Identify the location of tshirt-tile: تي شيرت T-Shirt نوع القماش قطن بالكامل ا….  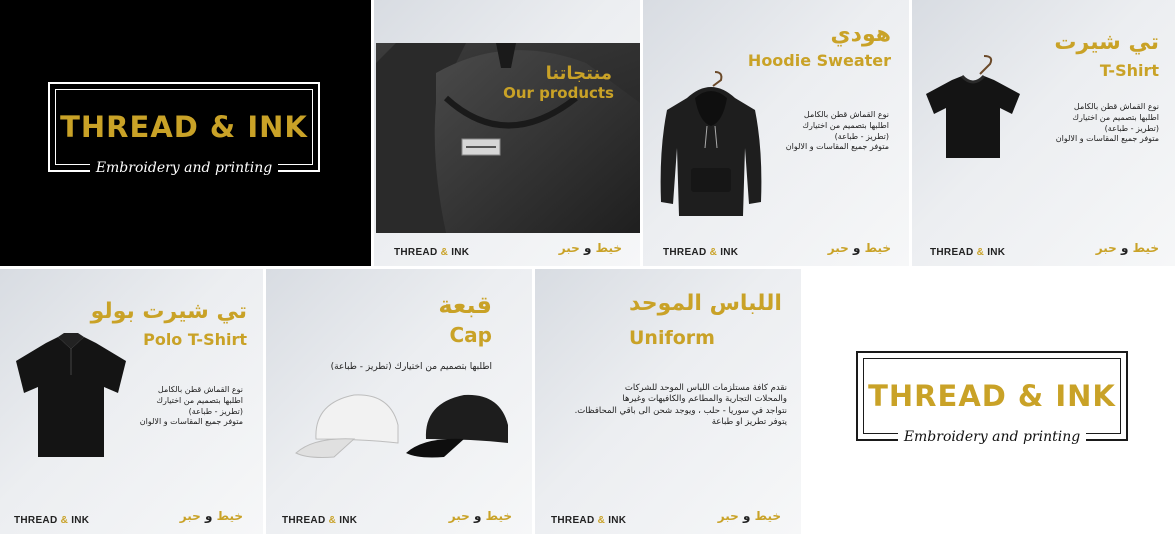
(1043, 133).